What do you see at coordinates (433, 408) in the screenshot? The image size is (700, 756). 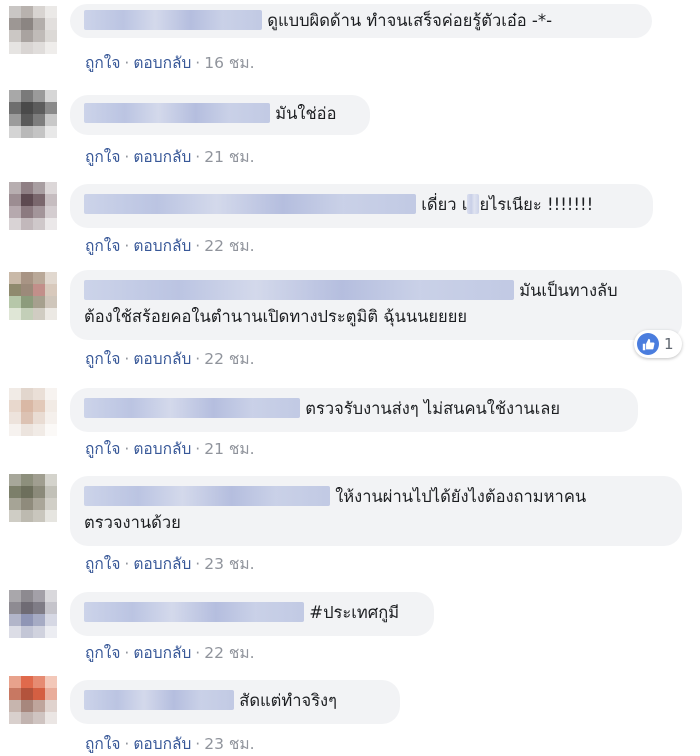 I see `comment-text: ตรวจรับงานส่งๆ ไม่สนคนใช้งานเลย` at bounding box center [433, 408].